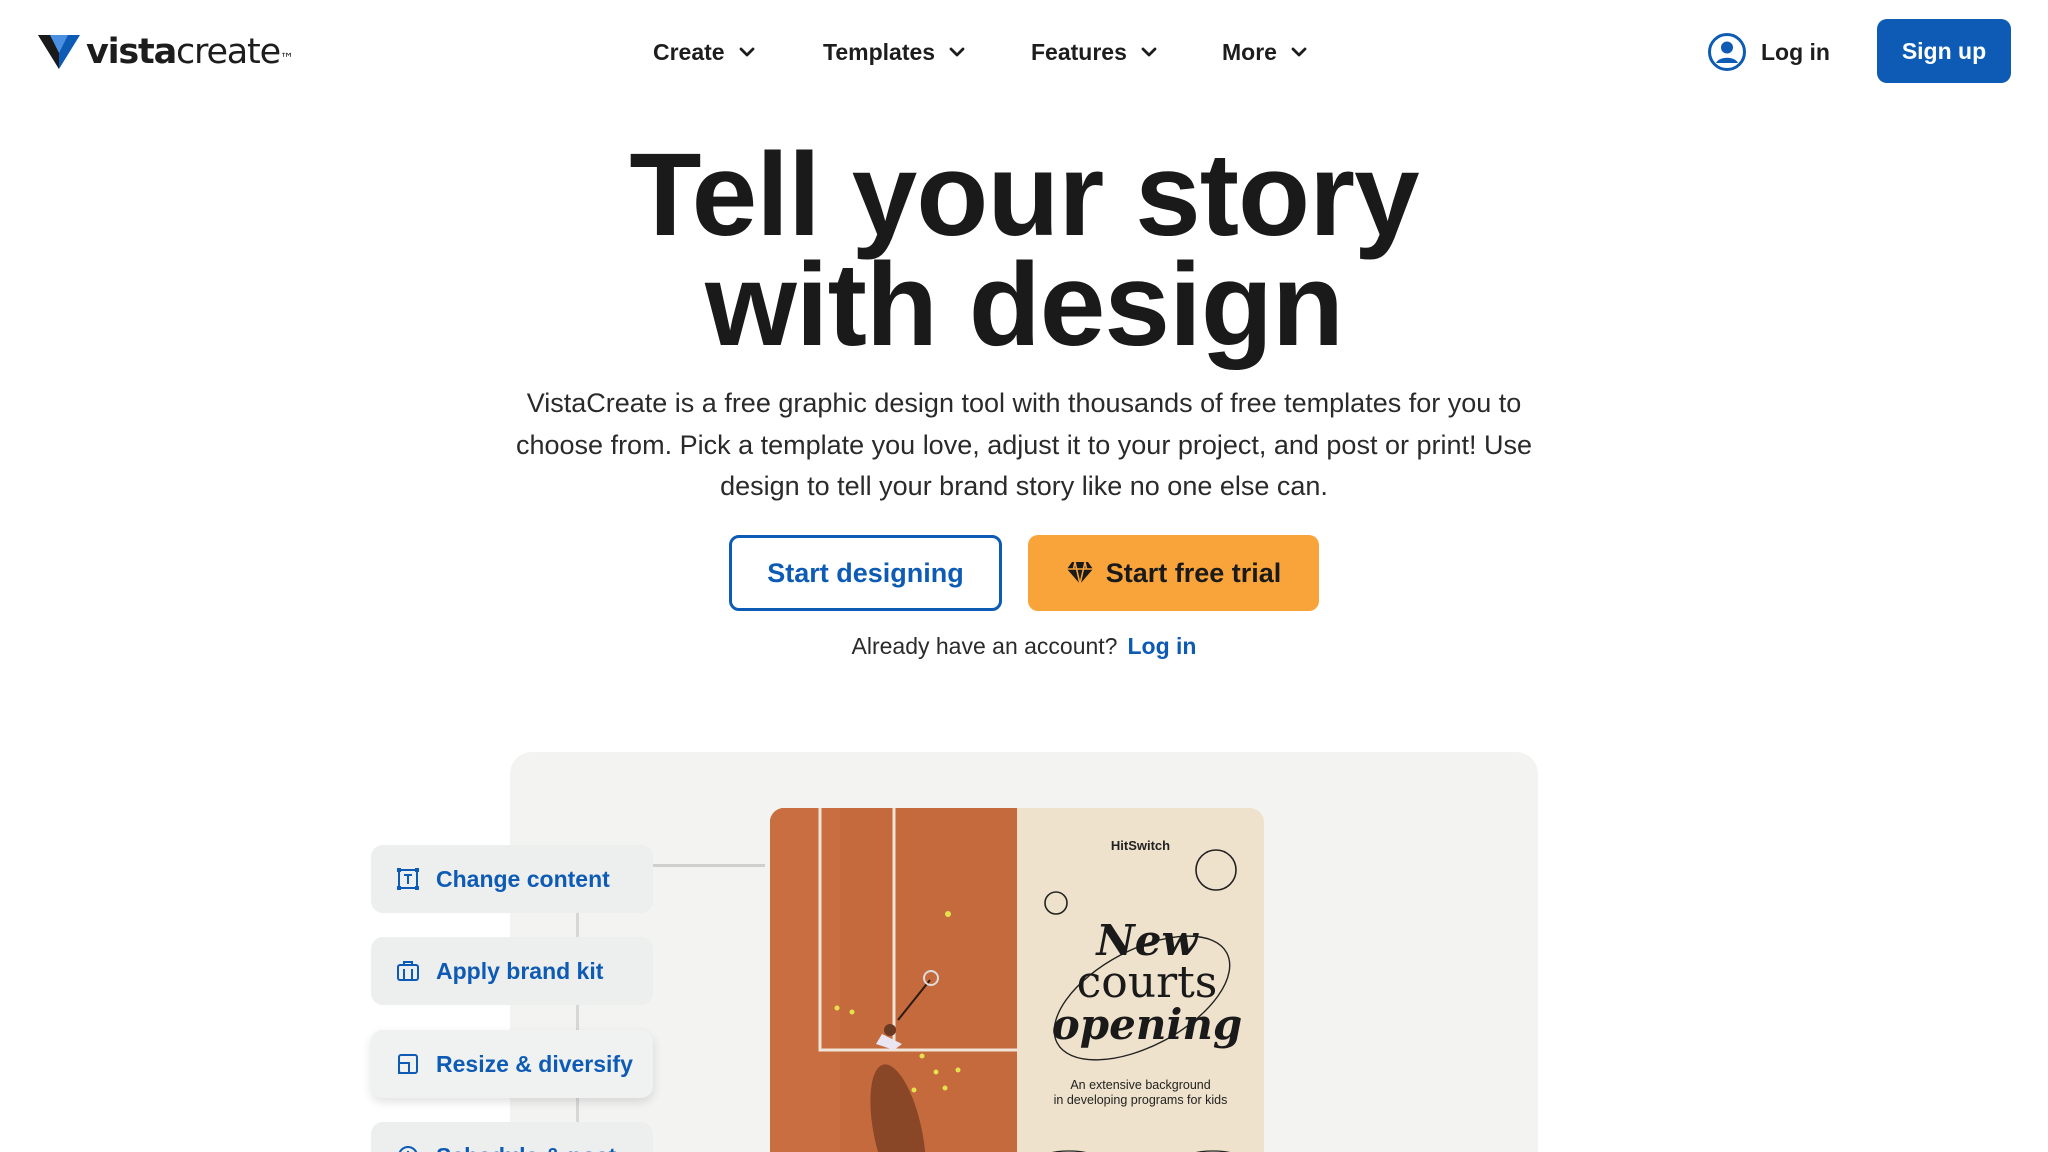 The width and height of the screenshot is (2048, 1152). I want to click on hero-title-line2: with design, so click(1024, 305).